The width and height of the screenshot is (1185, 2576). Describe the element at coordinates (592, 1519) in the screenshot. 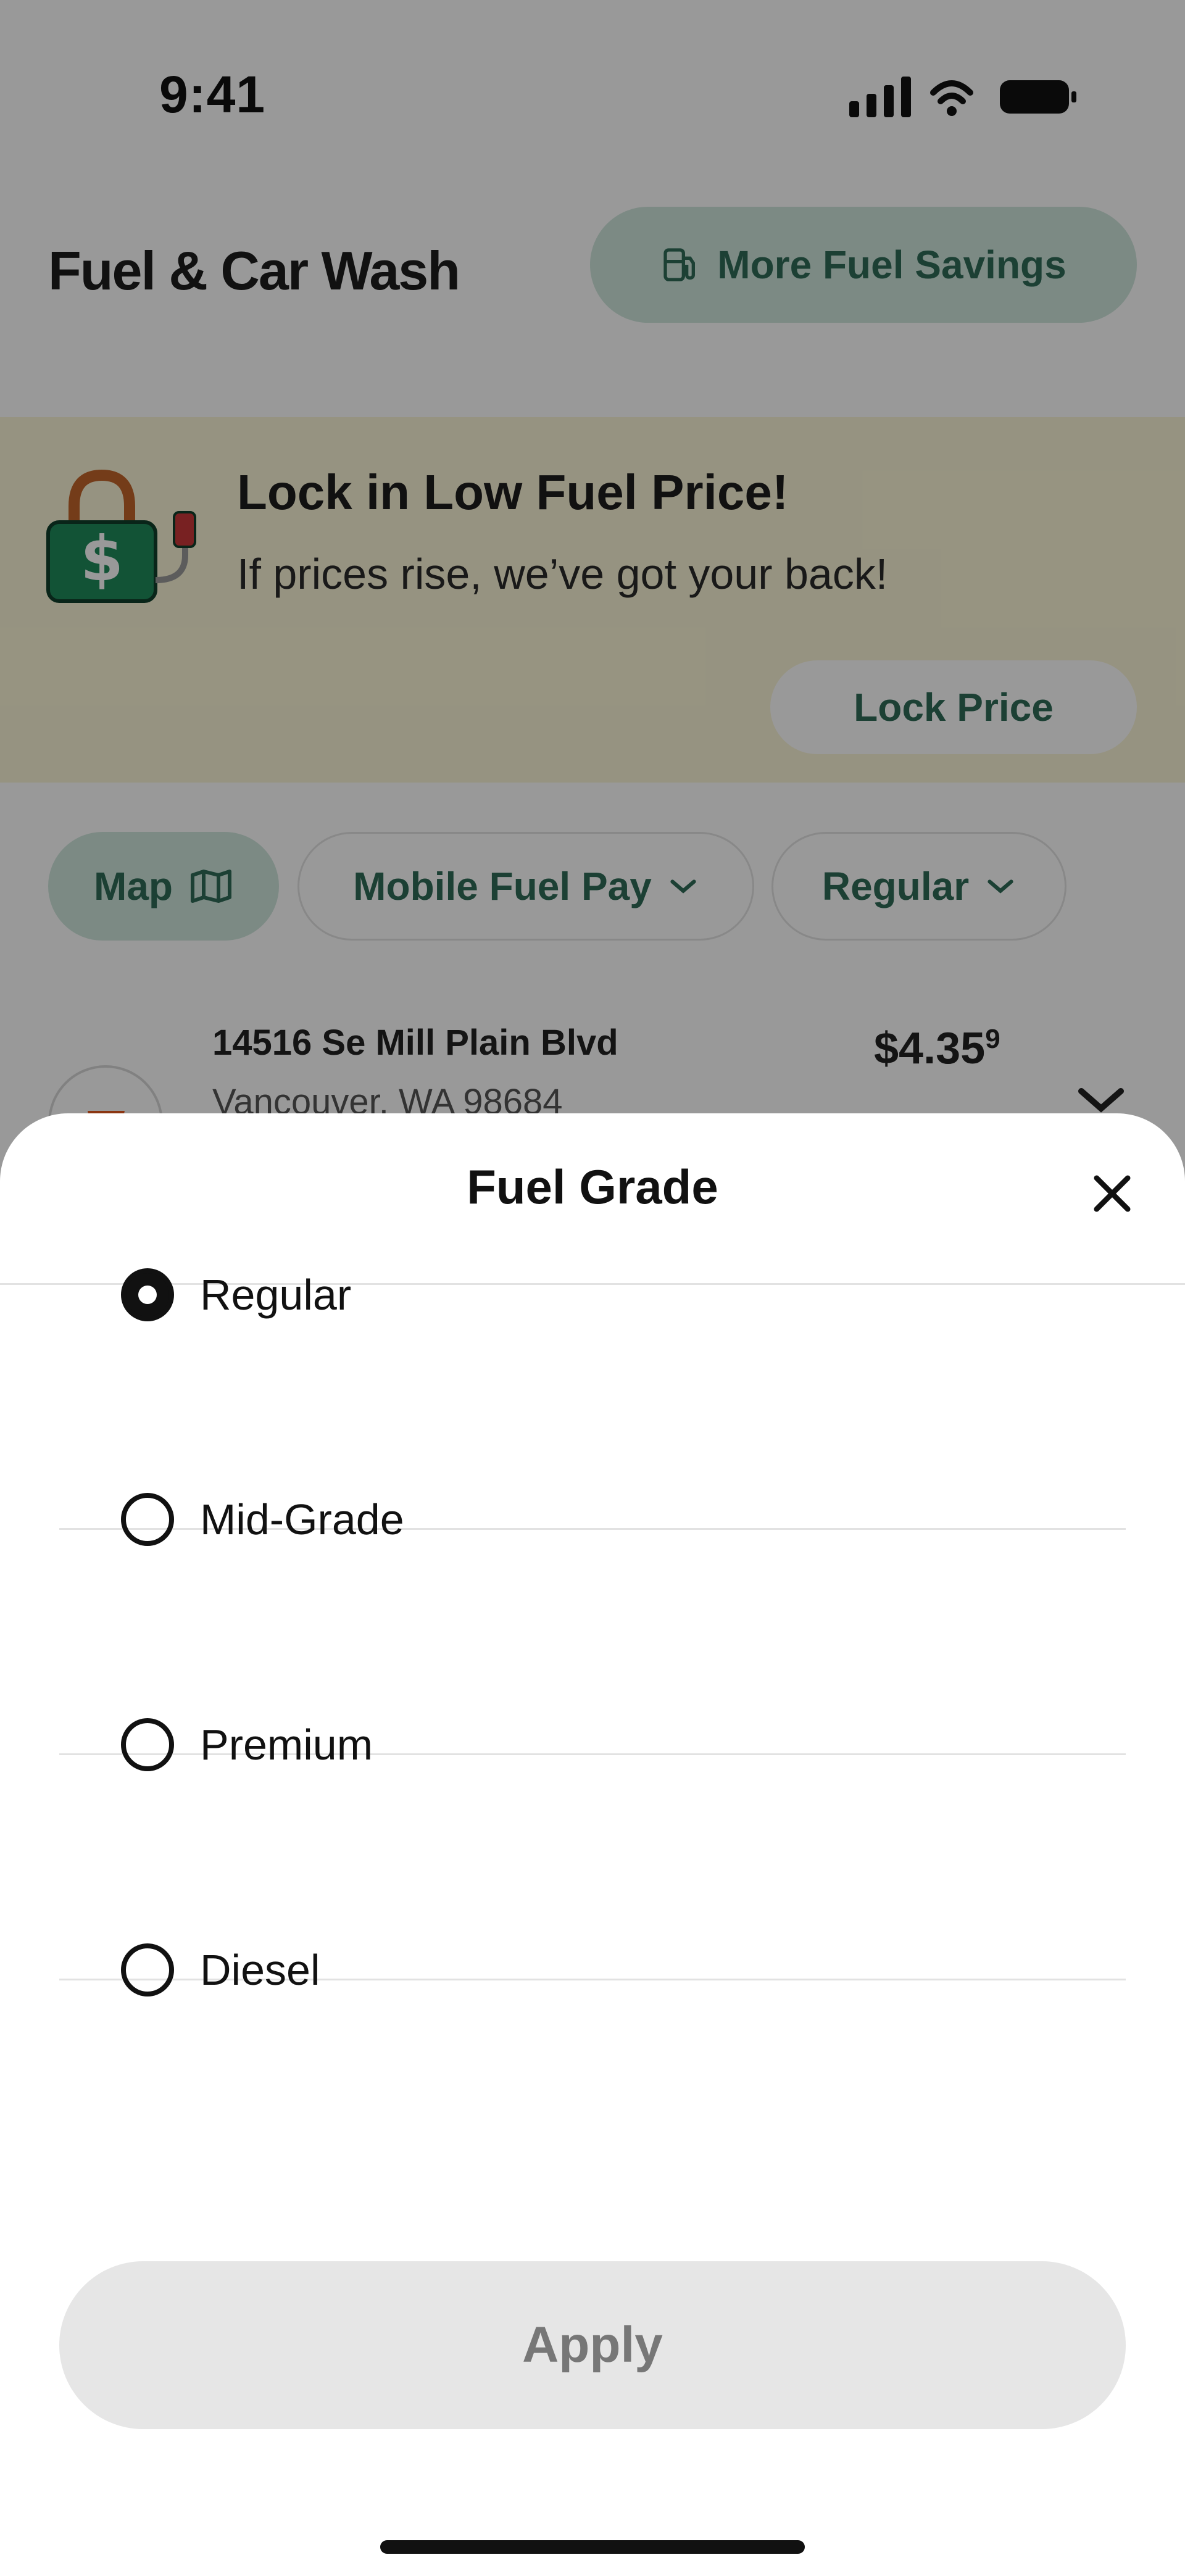

I see `option-mid-grade: Mid-Grade` at that location.